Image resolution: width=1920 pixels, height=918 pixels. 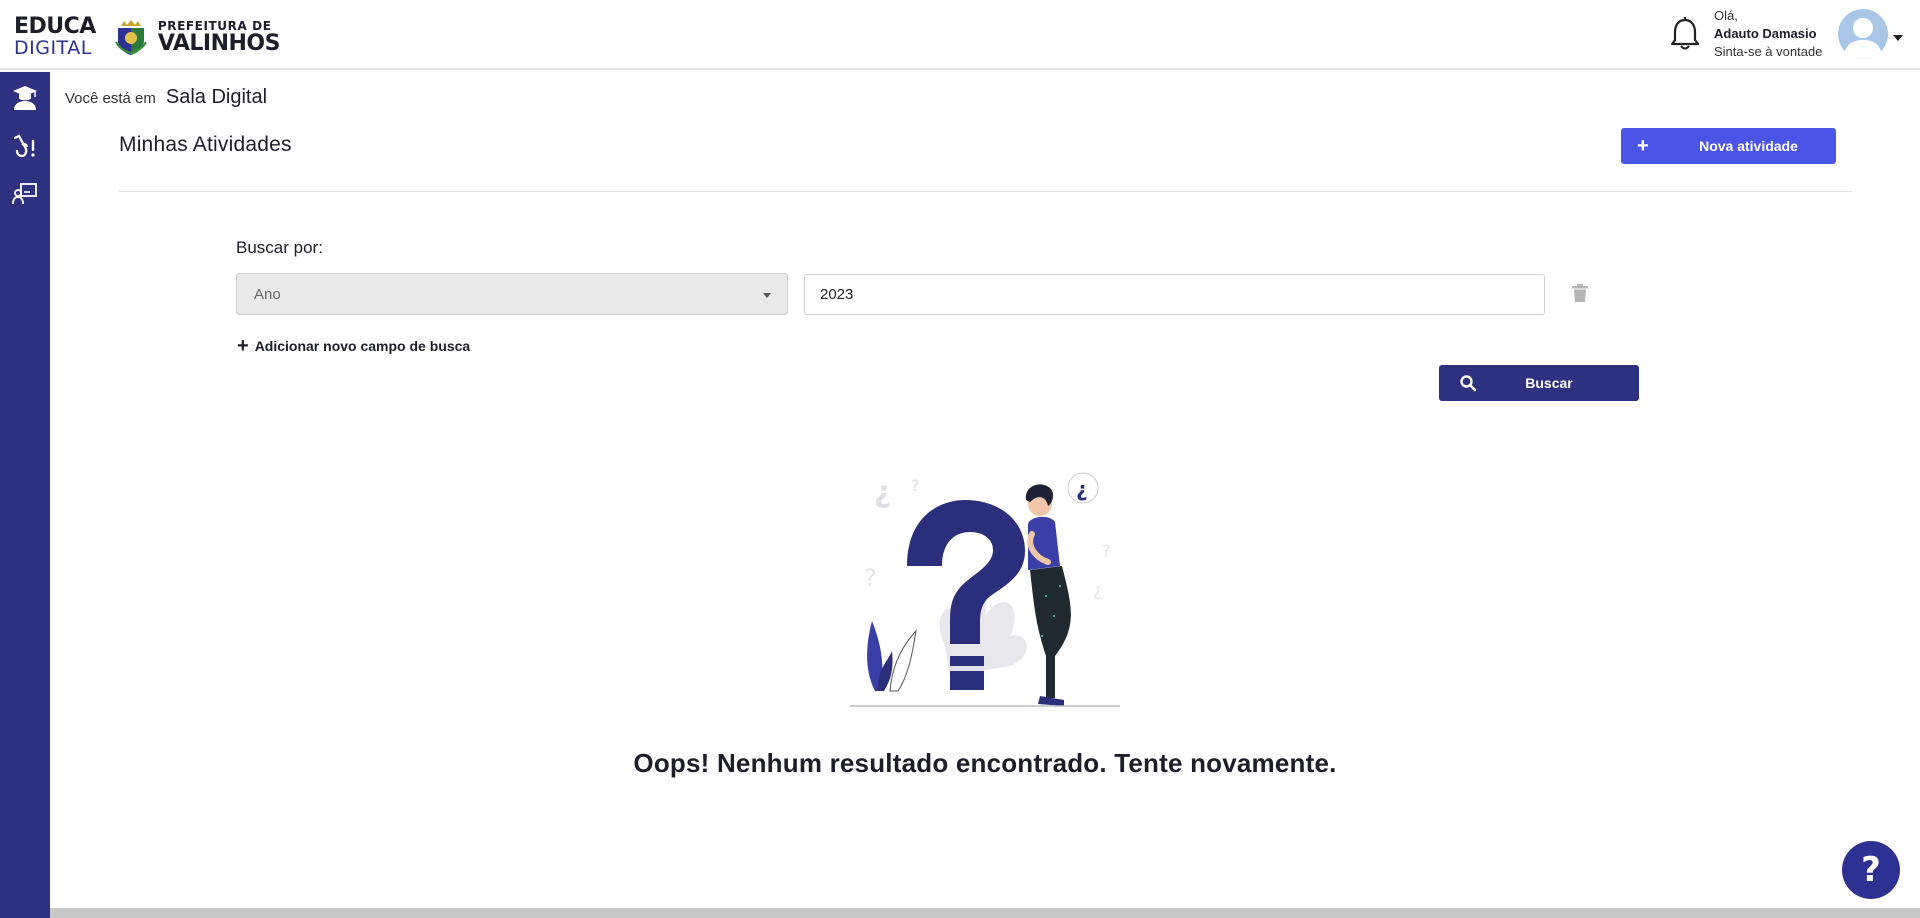 I want to click on graduation-student-icon, so click(x=25, y=98).